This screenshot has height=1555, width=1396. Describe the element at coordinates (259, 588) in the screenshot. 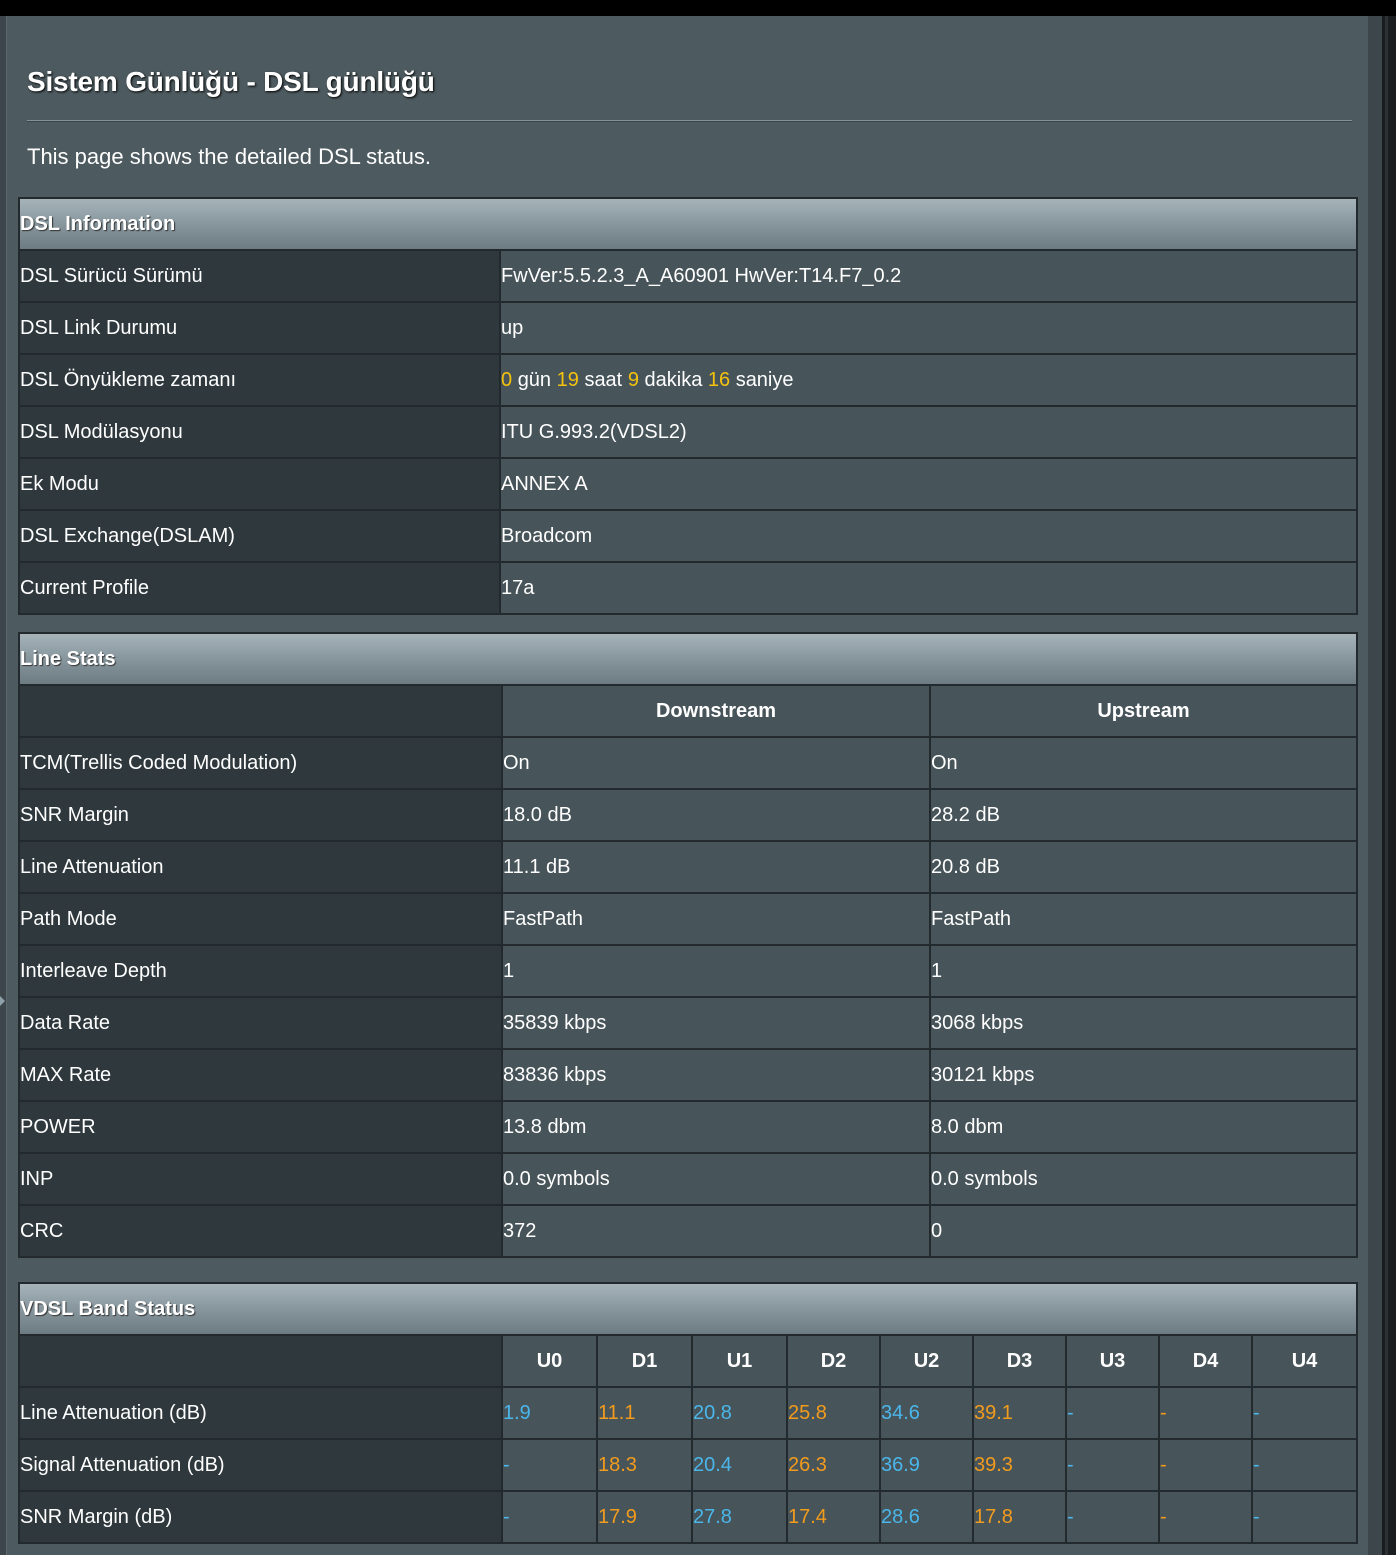

I see `row-label: Current Profile` at that location.